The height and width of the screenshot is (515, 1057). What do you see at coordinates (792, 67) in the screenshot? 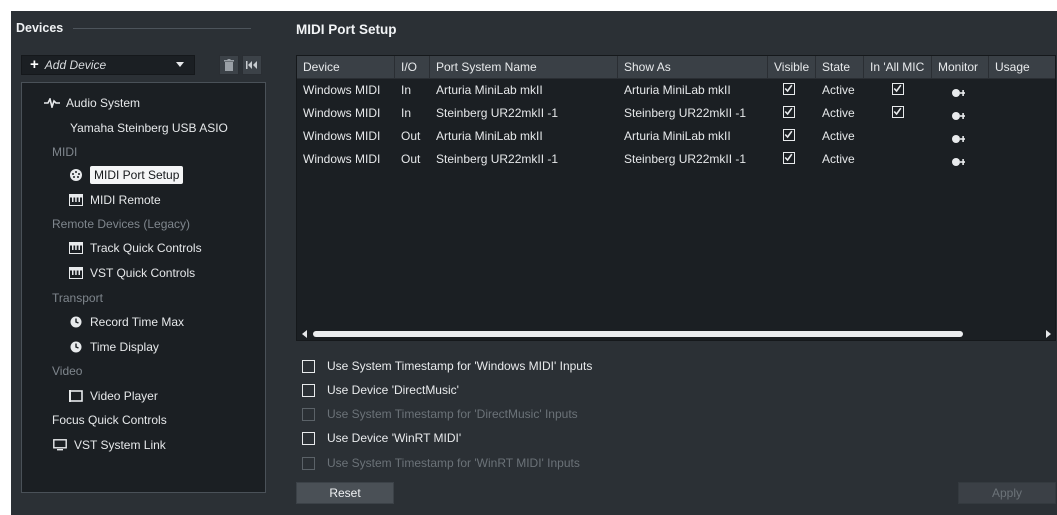
I see `column-header-visible: Visible` at bounding box center [792, 67].